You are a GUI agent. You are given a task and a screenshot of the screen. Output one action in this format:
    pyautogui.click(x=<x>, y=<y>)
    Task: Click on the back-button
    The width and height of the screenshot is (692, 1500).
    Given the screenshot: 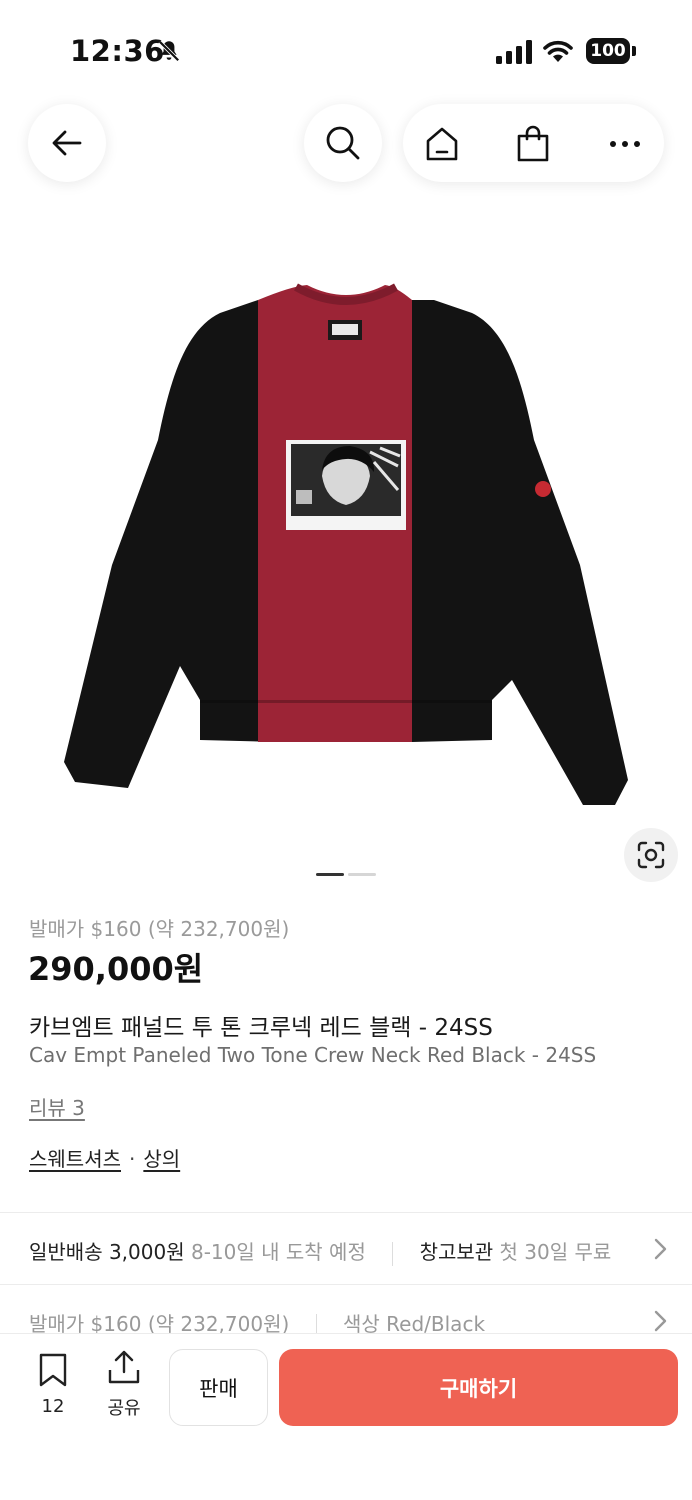 What is the action you would take?
    pyautogui.click(x=67, y=143)
    